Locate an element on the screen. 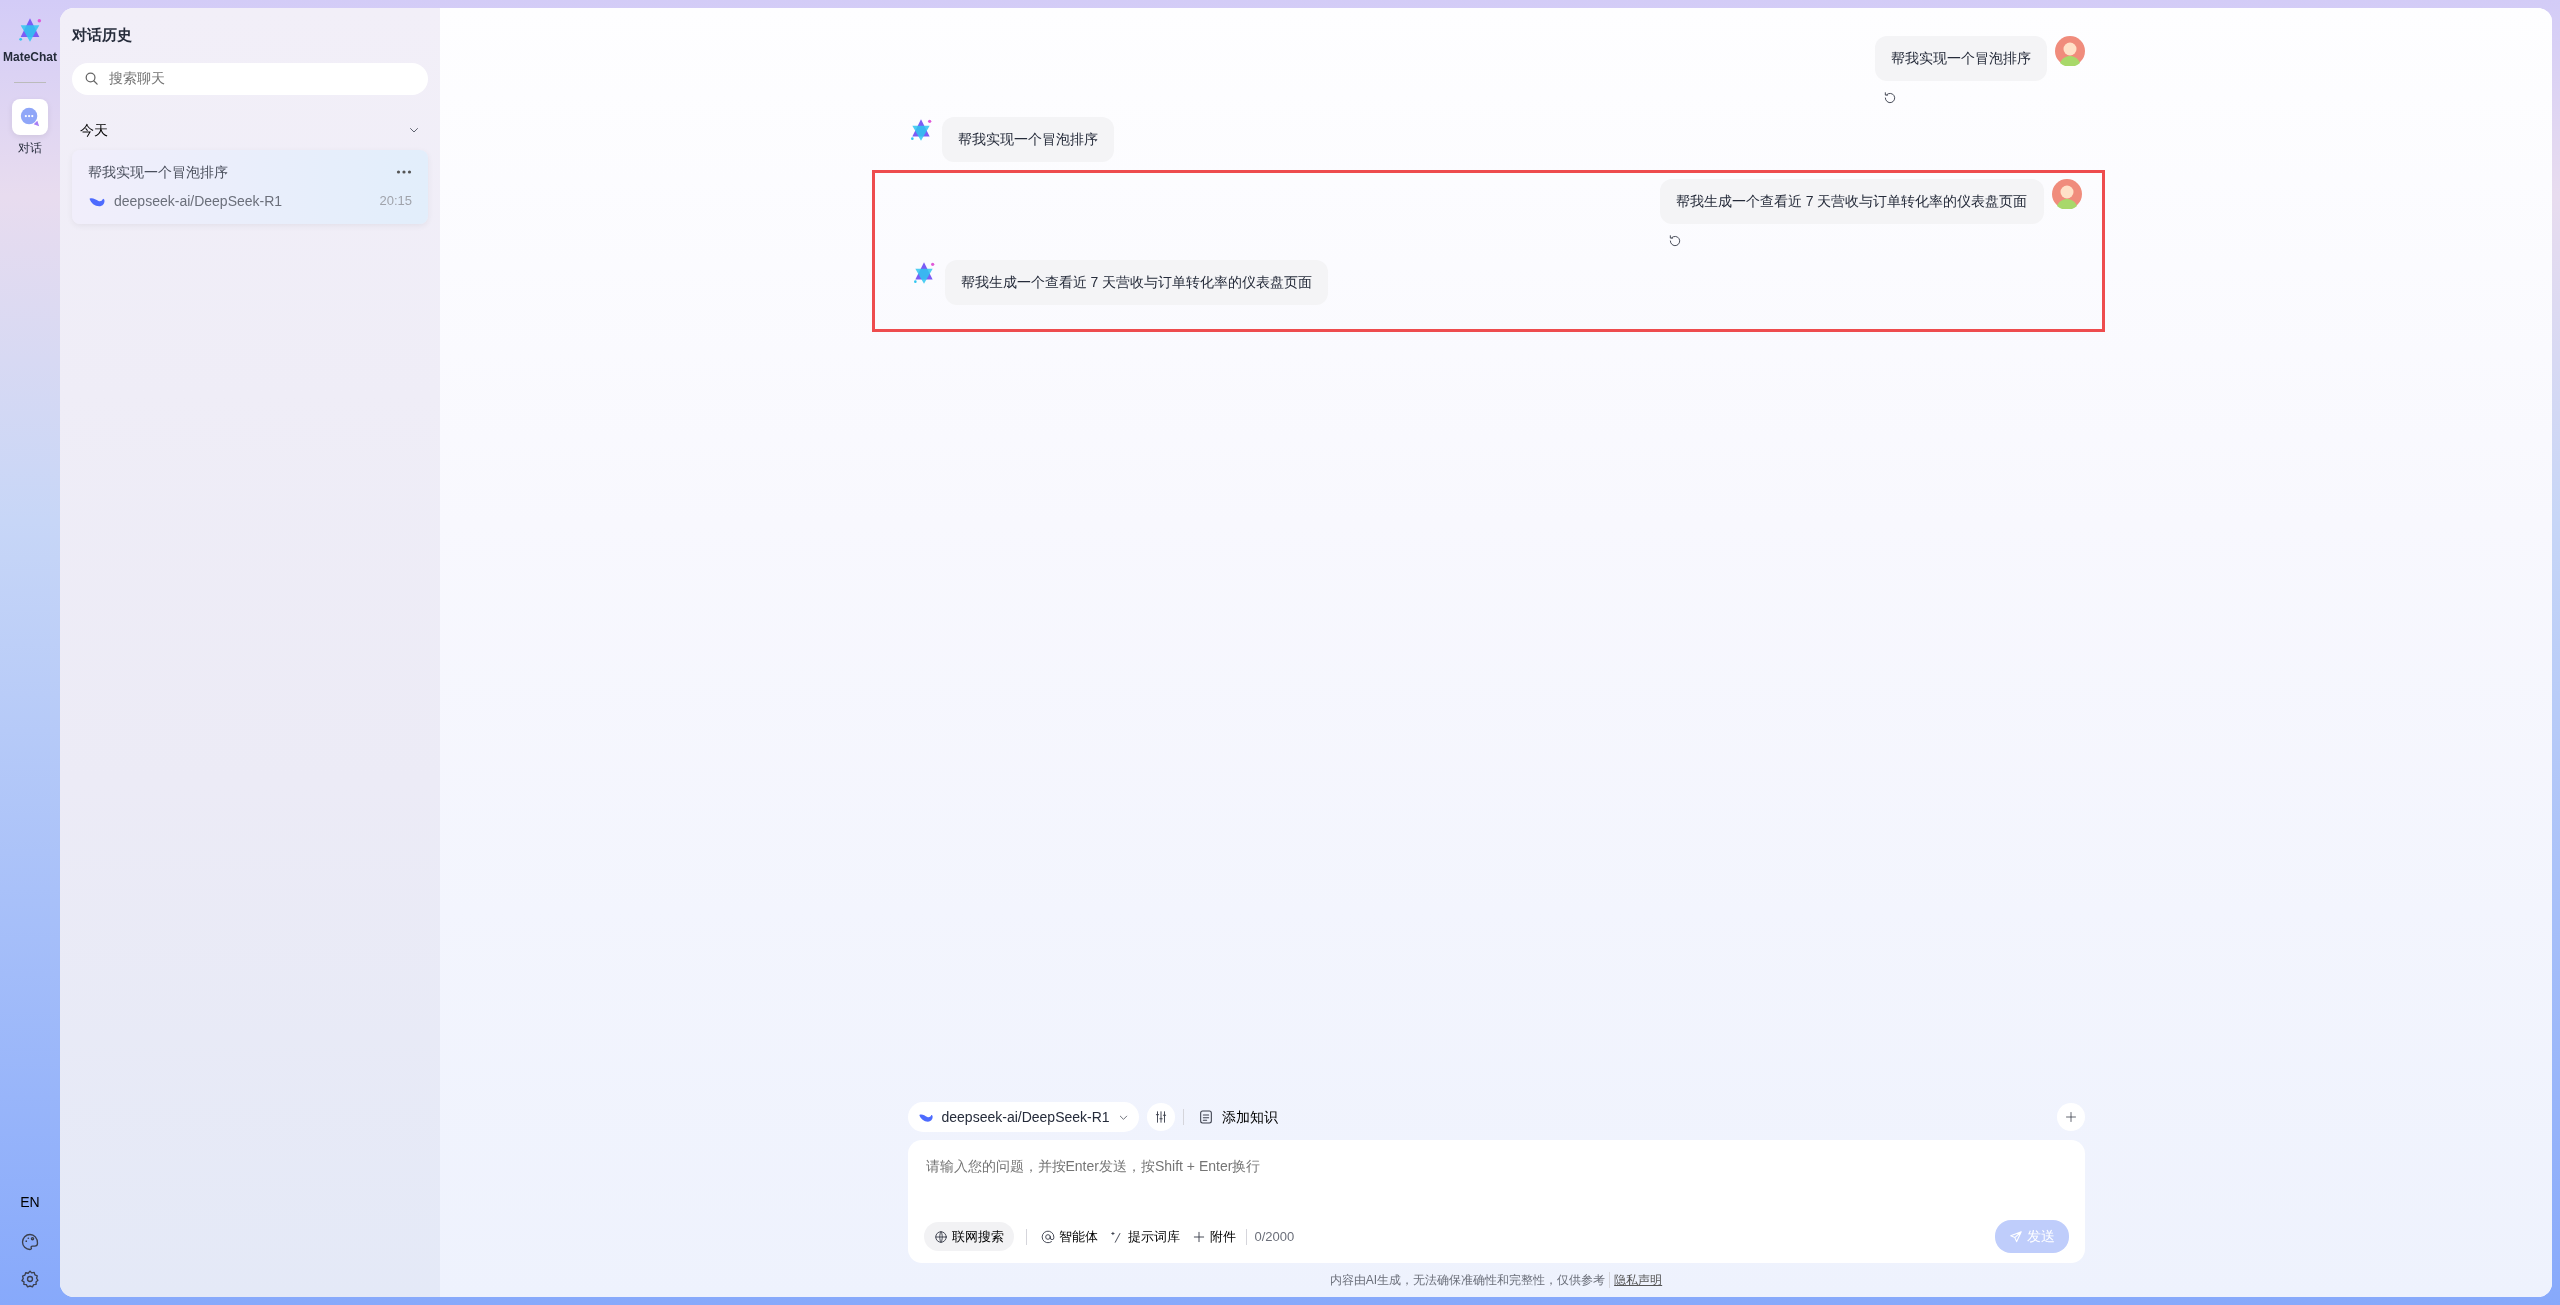  more-icon is located at coordinates (404, 172).